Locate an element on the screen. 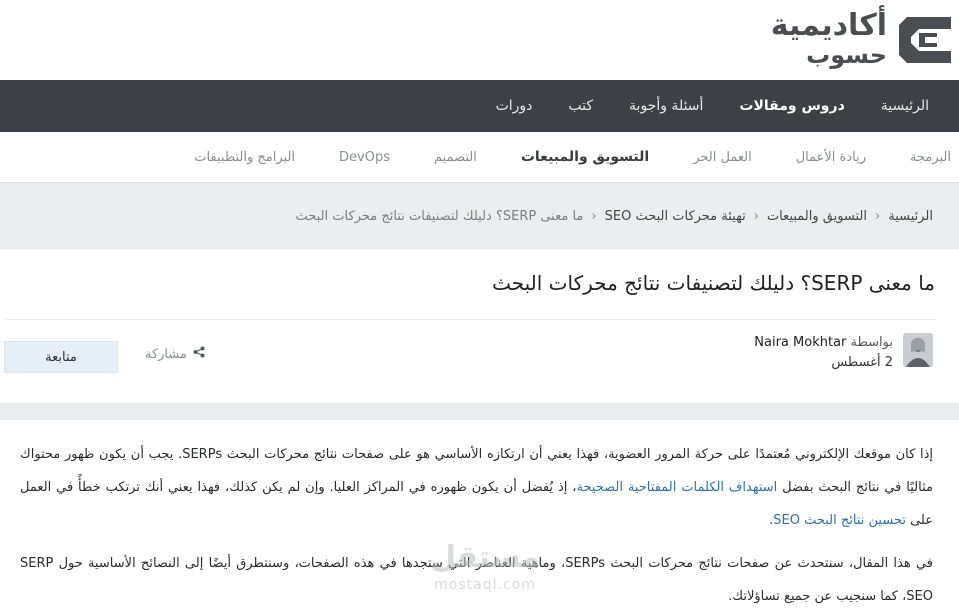 The width and height of the screenshot is (959, 612). avatar is located at coordinates (918, 350).